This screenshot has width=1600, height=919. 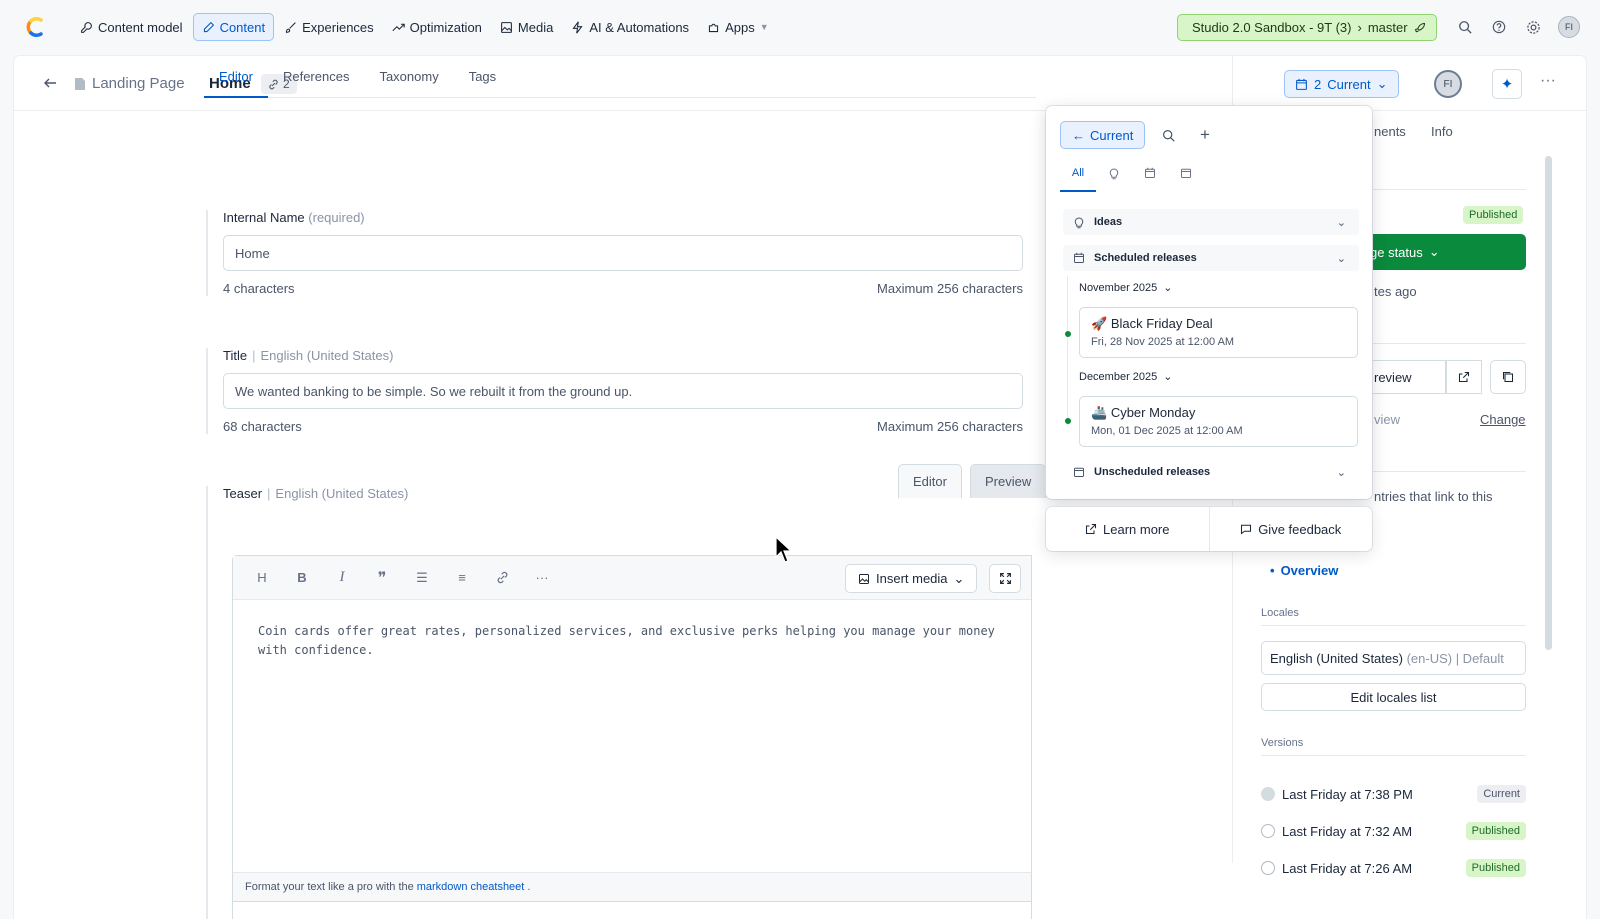 I want to click on incoming-link-item: • Overview, so click(x=1304, y=570).